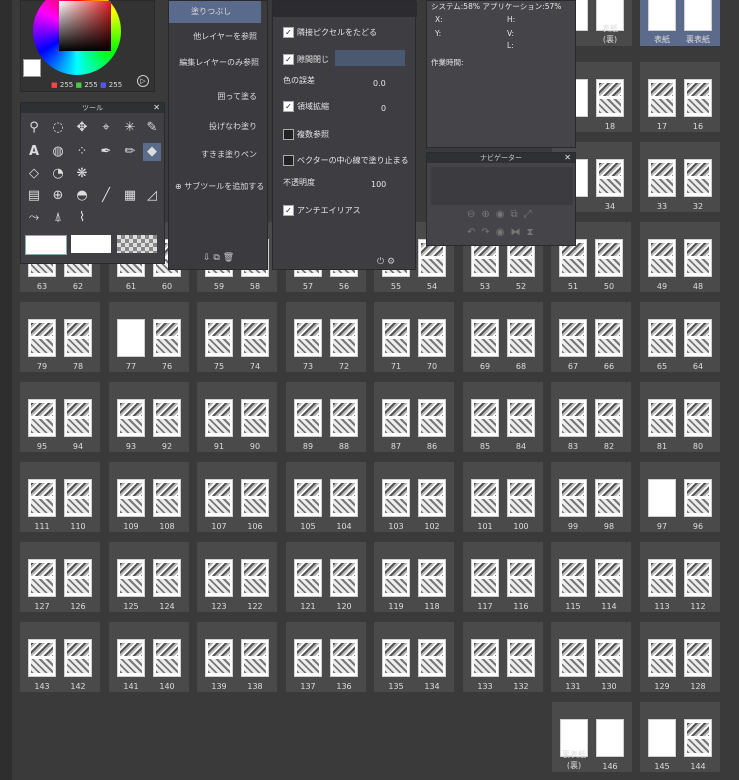  I want to click on page-spread: 145 144, so click(680, 737).